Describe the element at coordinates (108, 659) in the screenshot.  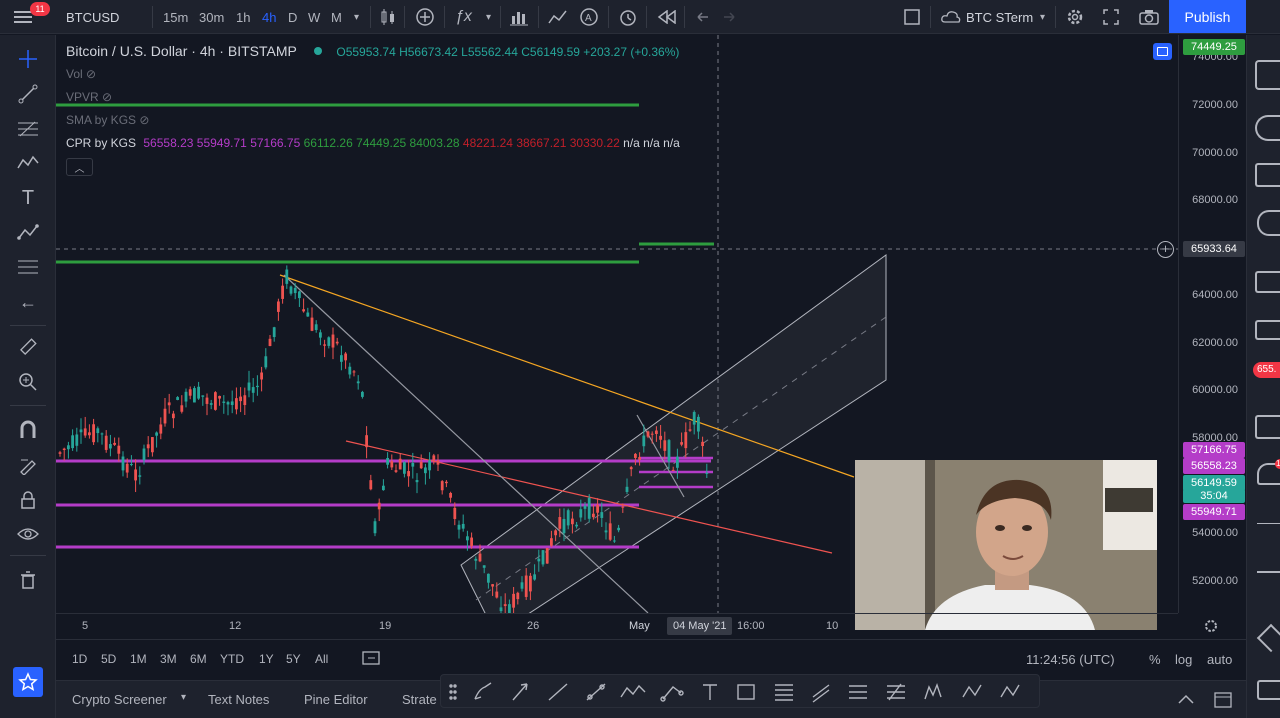
I see `range-5d: 5D` at that location.